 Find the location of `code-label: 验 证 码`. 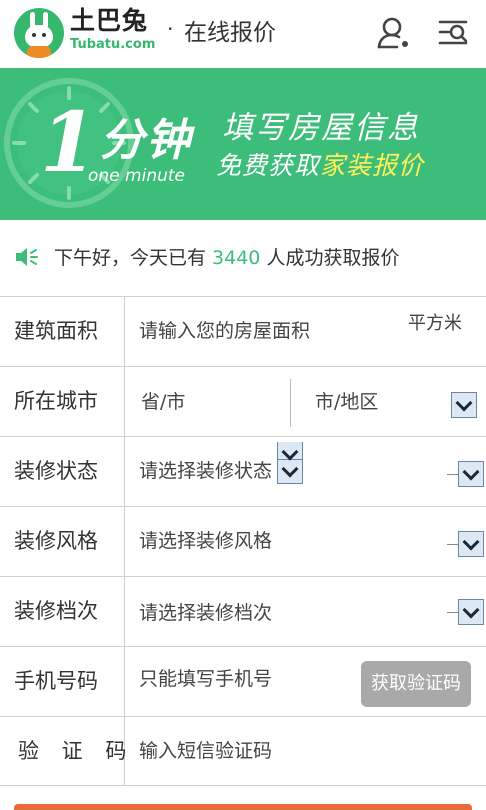

code-label: 验 证 码 is located at coordinates (63, 751).